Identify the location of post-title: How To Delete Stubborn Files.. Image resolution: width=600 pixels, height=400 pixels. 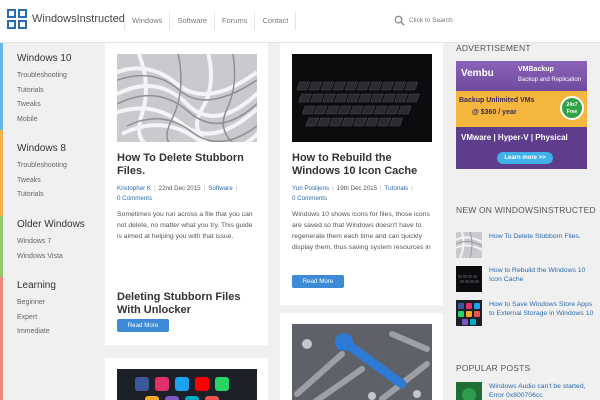
(187, 165).